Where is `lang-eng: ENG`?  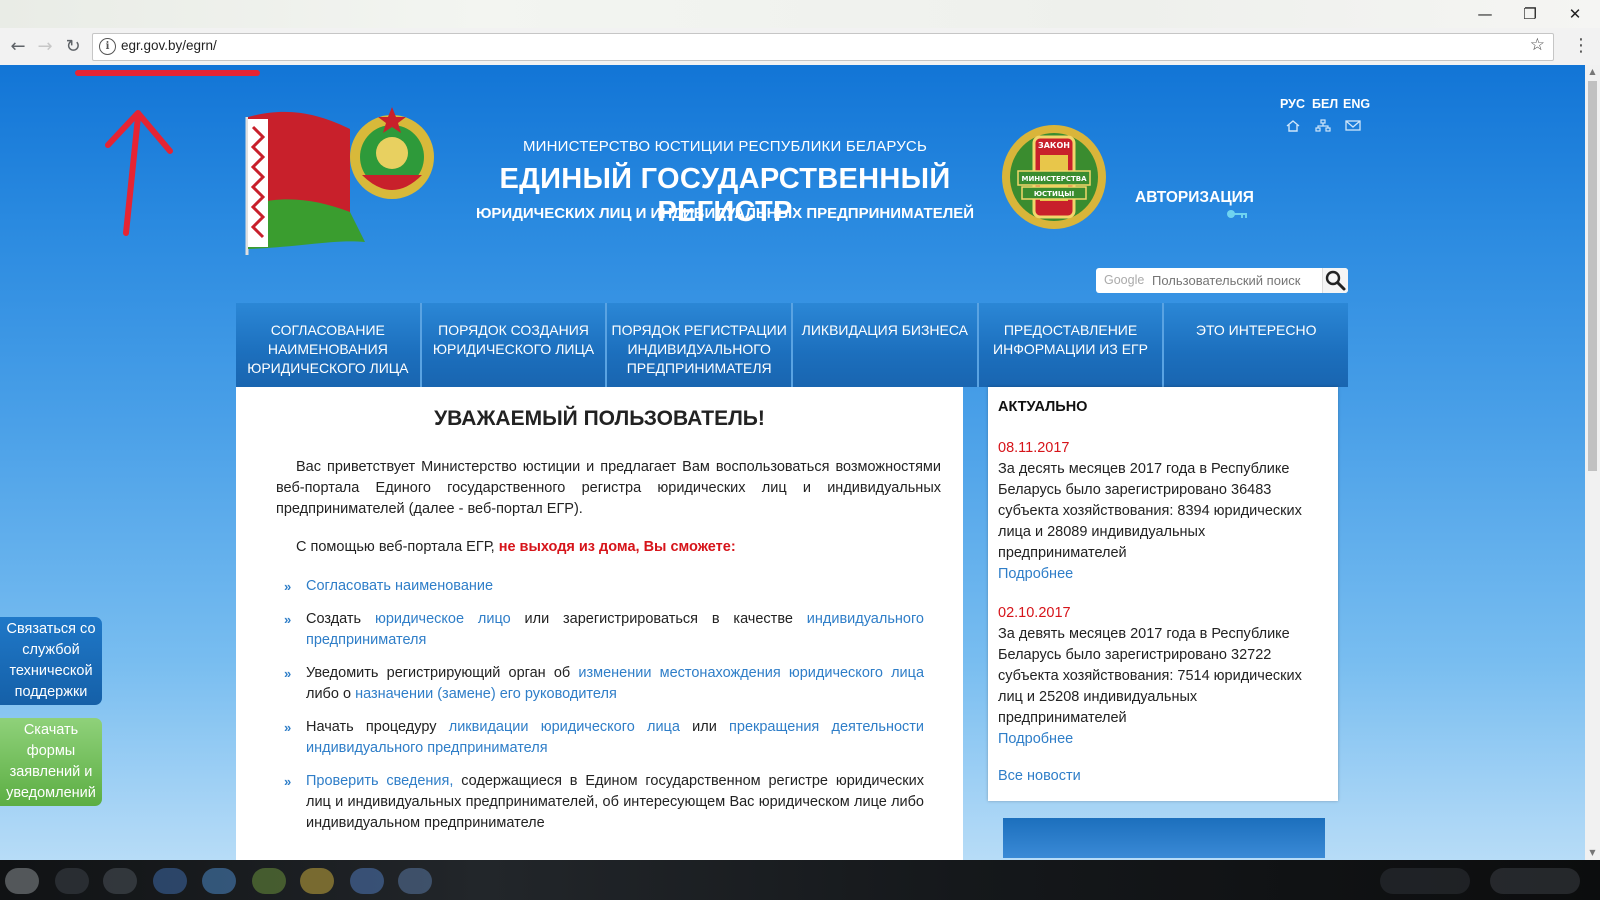
lang-eng: ENG is located at coordinates (1356, 104).